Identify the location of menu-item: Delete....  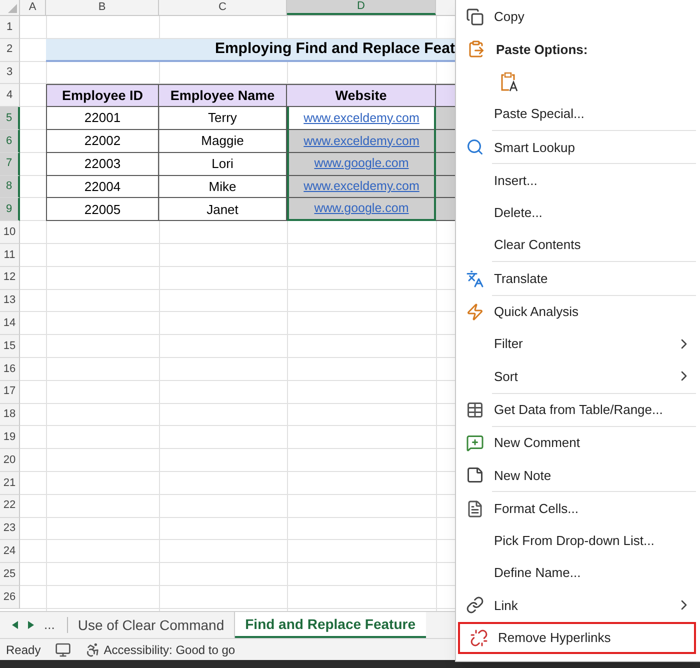
(578, 213).